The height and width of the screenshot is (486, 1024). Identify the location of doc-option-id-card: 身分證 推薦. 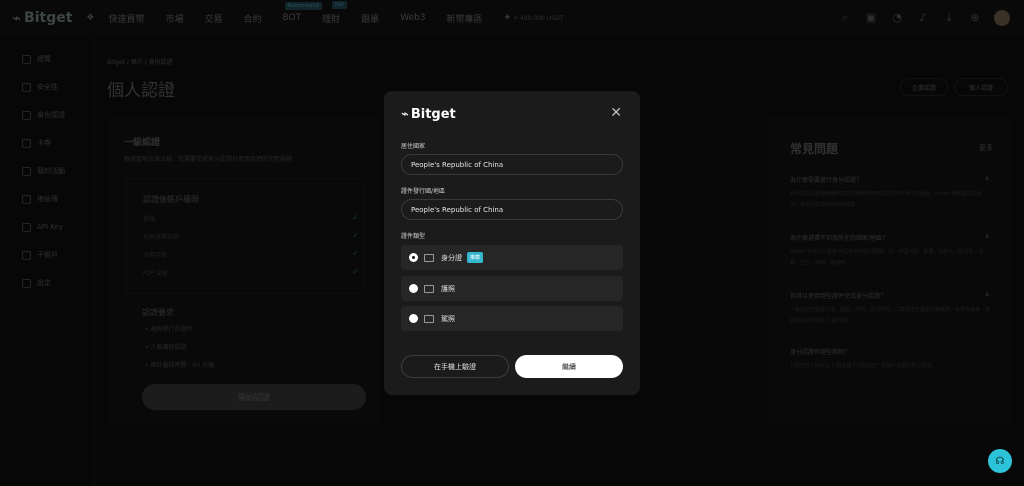
(512, 257).